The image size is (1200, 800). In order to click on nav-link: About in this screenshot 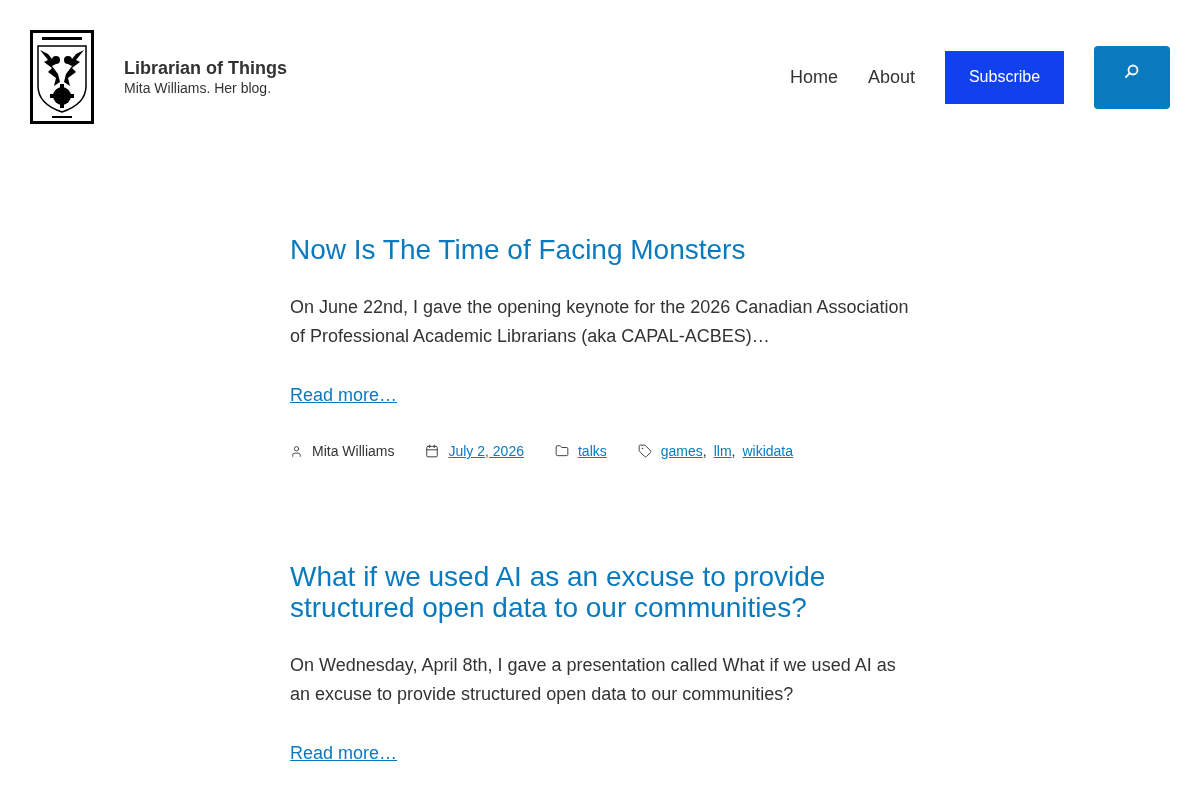, I will do `click(891, 77)`.